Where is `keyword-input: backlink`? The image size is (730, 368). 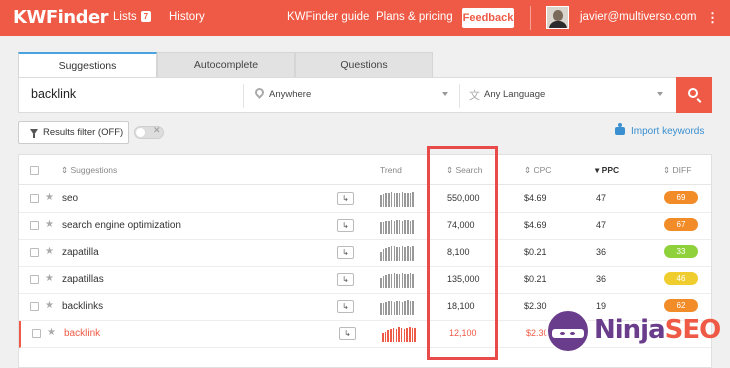 keyword-input: backlink is located at coordinates (53, 94).